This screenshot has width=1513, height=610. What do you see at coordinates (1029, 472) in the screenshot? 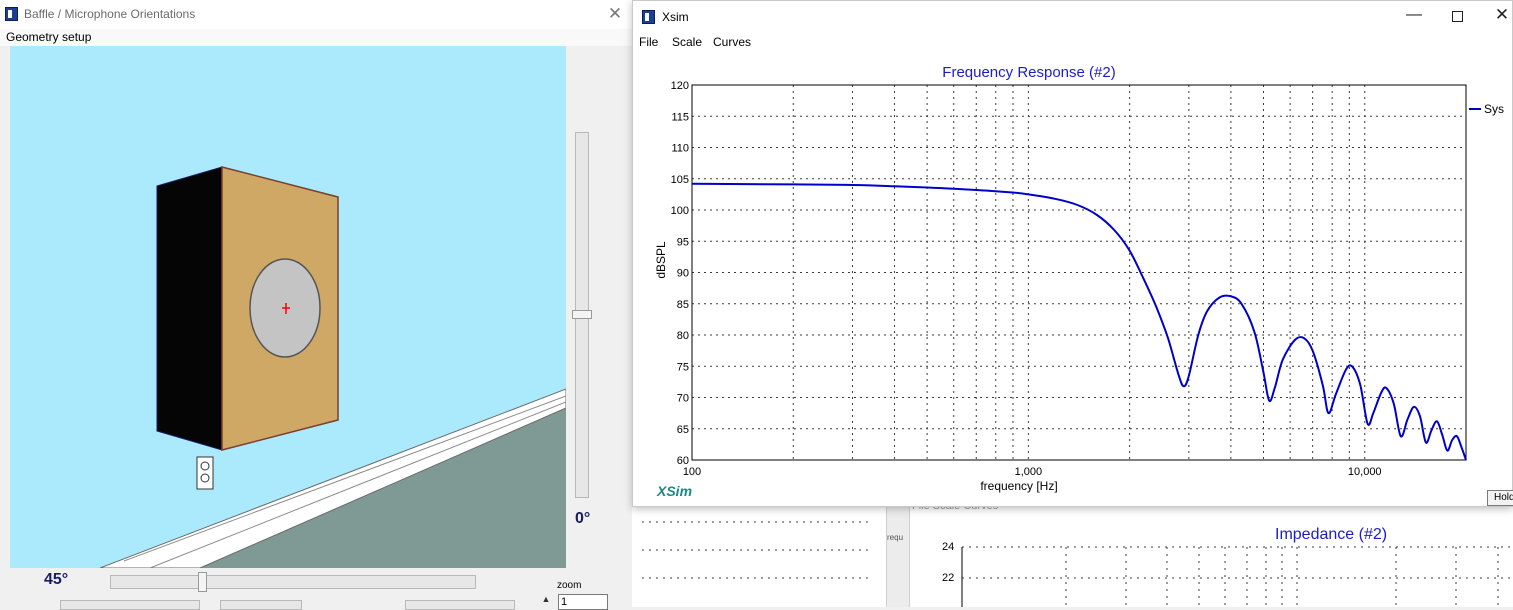
I see `x-tick-label: 1,000` at bounding box center [1029, 472].